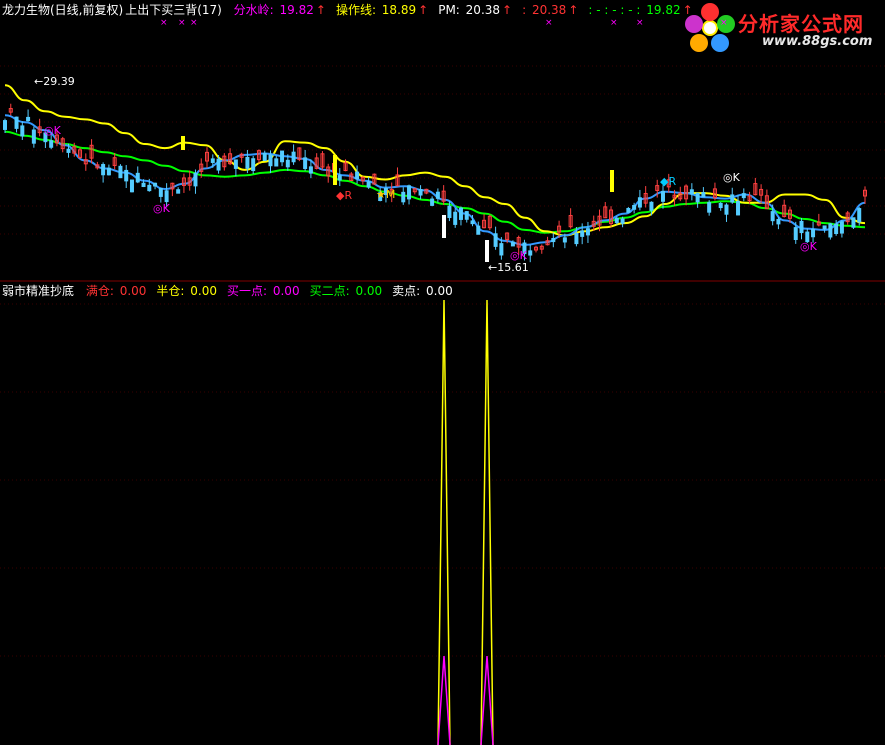  What do you see at coordinates (385, 194) in the screenshot?
I see `signal-m-label: ★M` at bounding box center [385, 194].